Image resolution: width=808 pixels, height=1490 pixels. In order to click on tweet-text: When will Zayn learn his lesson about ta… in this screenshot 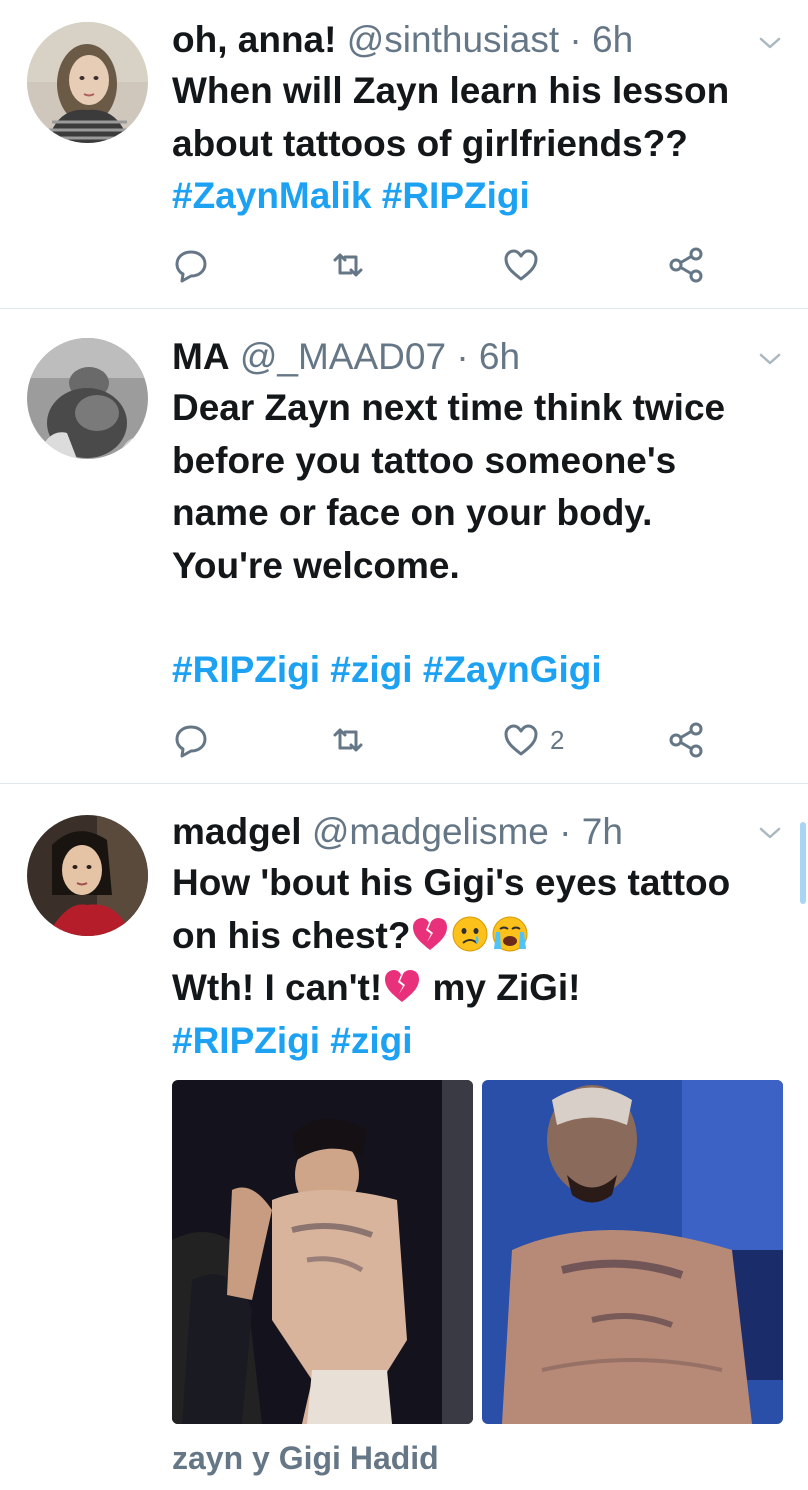, I will do `click(472, 144)`.